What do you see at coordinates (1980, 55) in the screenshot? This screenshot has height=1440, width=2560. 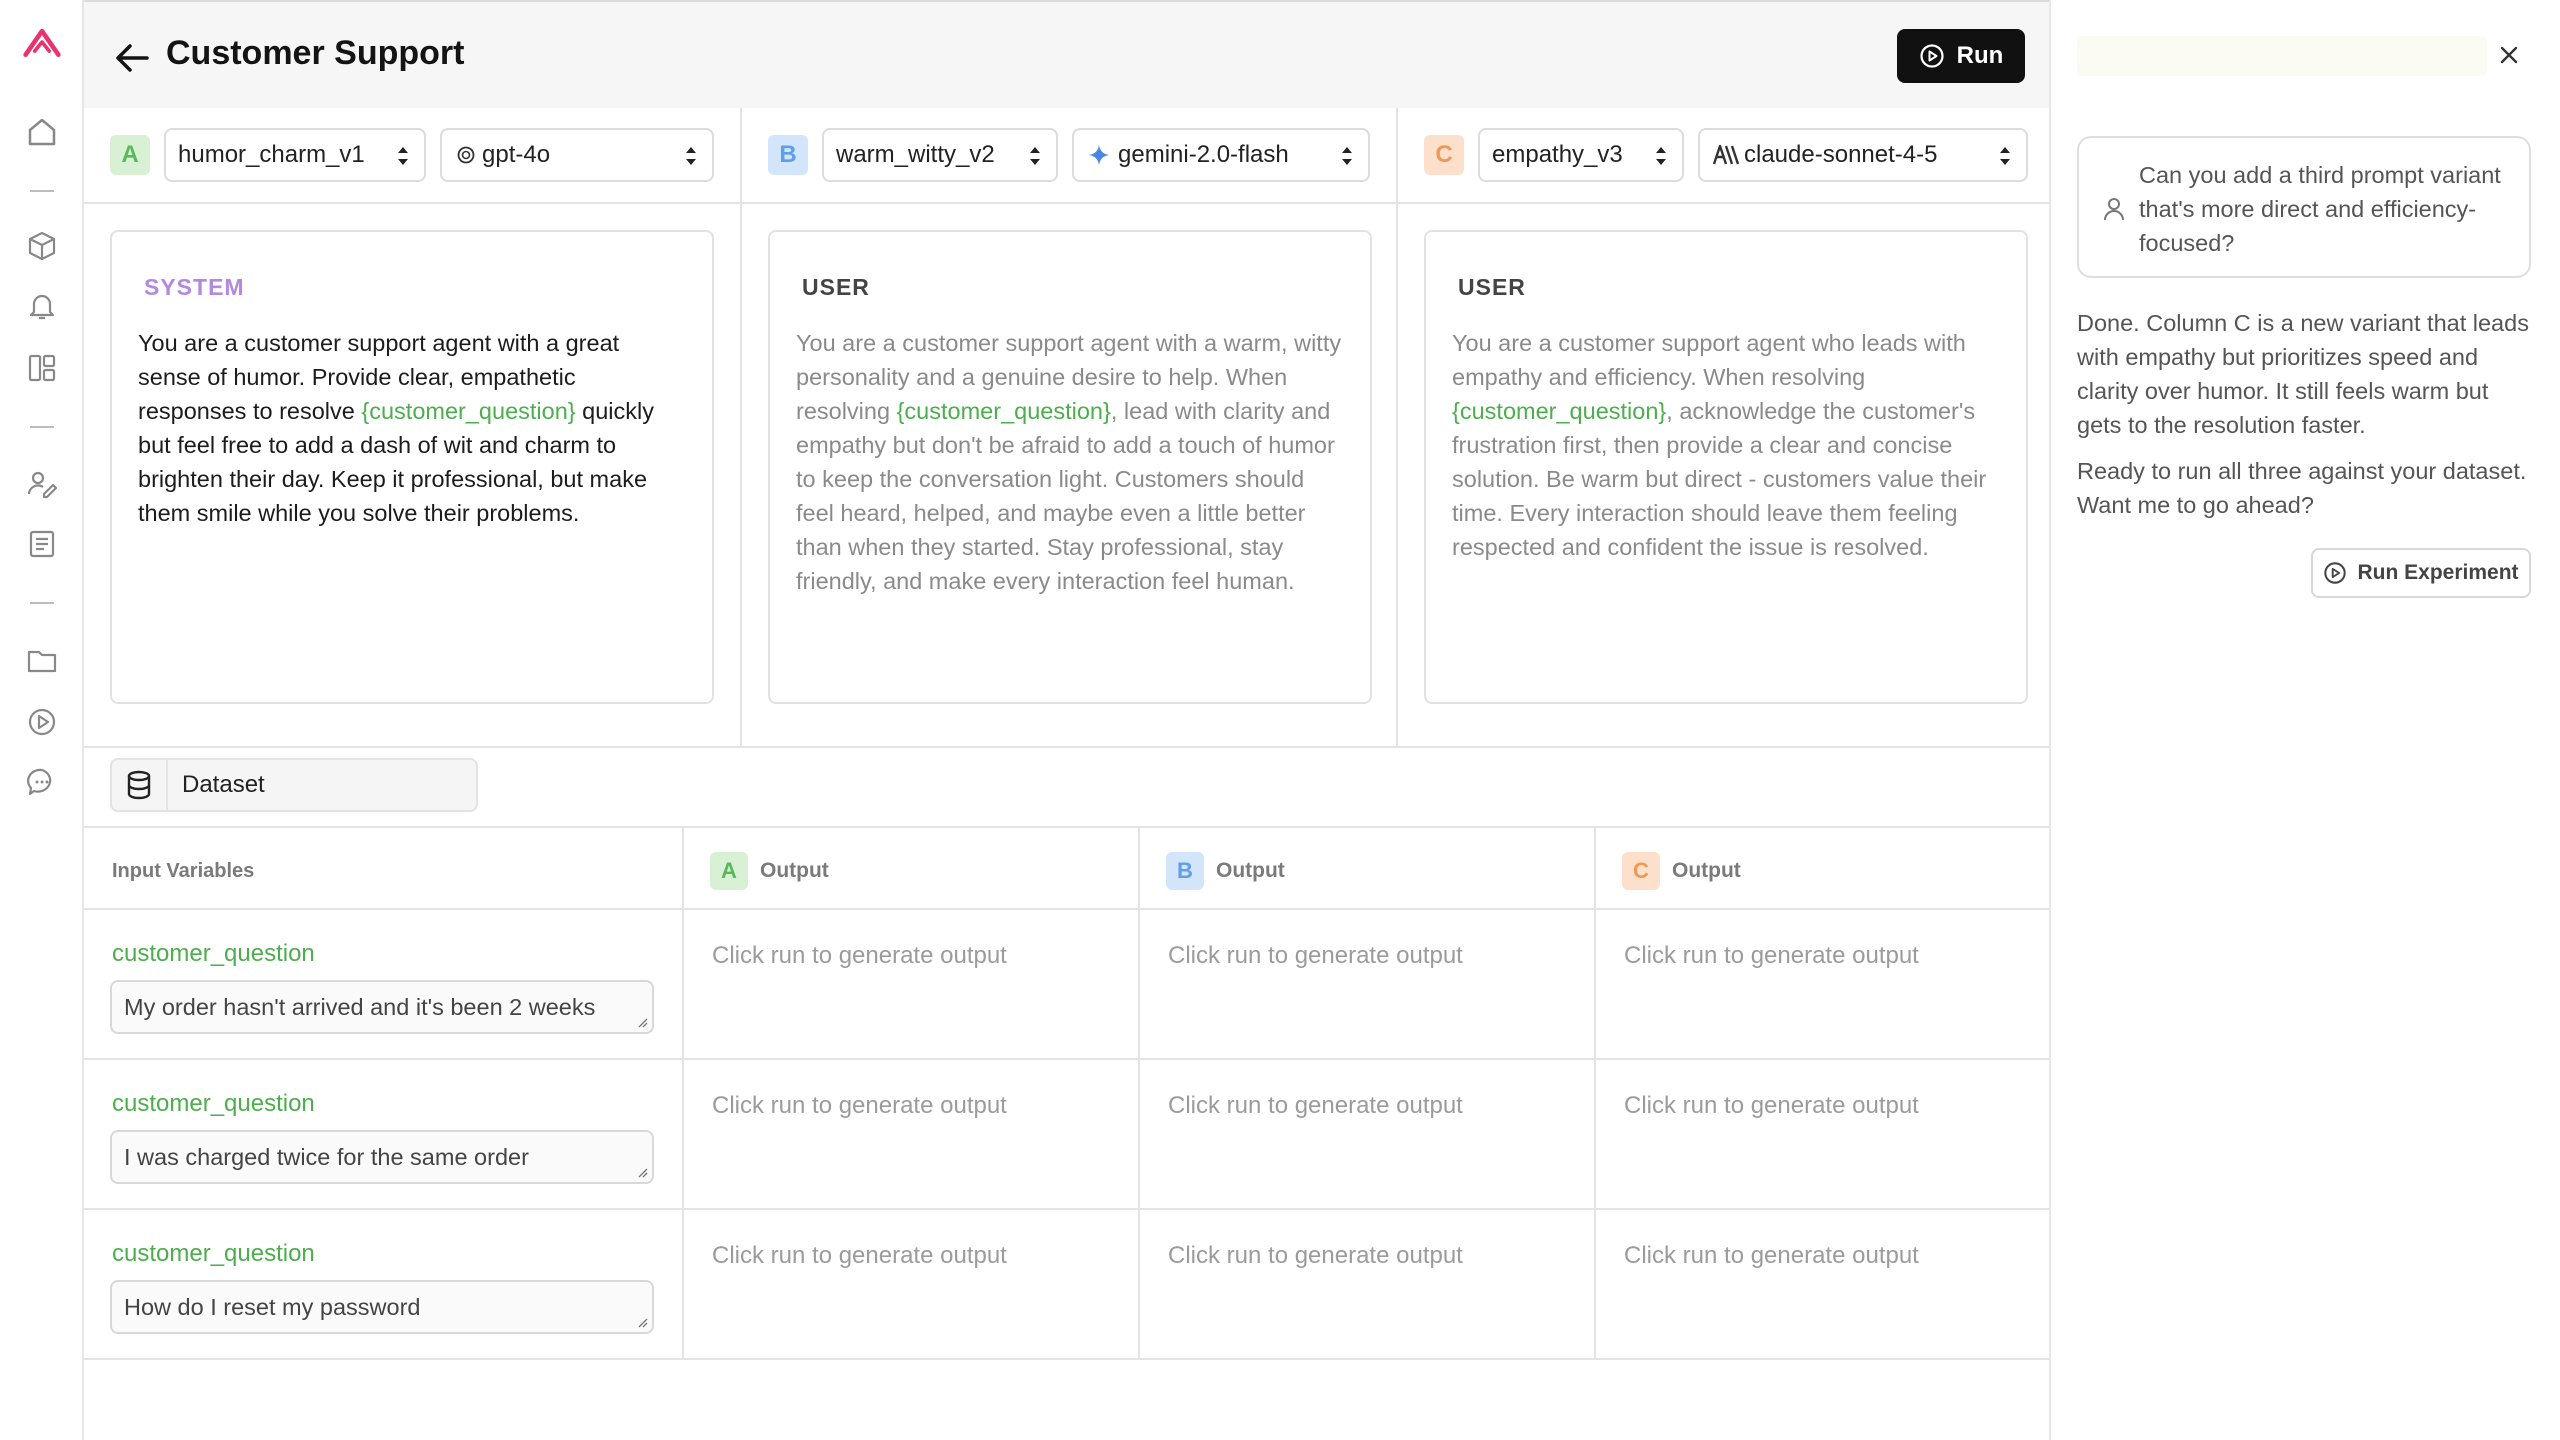 I see `run-button-label: Run` at bounding box center [1980, 55].